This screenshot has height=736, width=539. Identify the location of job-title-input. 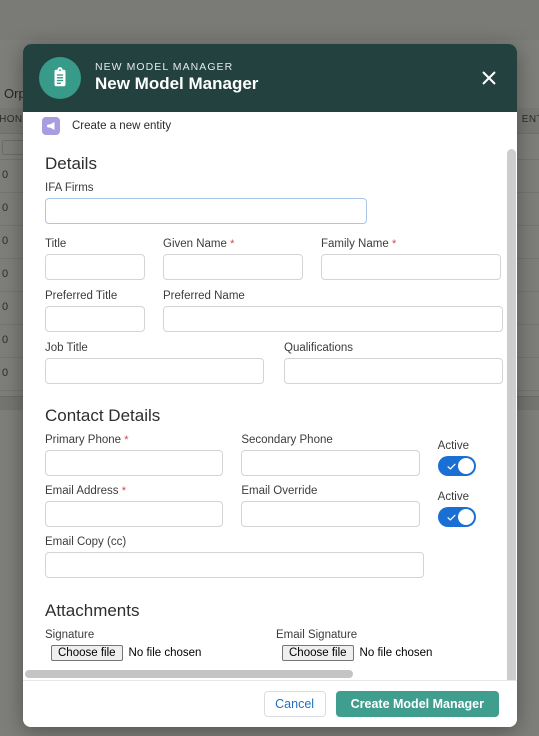
(154, 371).